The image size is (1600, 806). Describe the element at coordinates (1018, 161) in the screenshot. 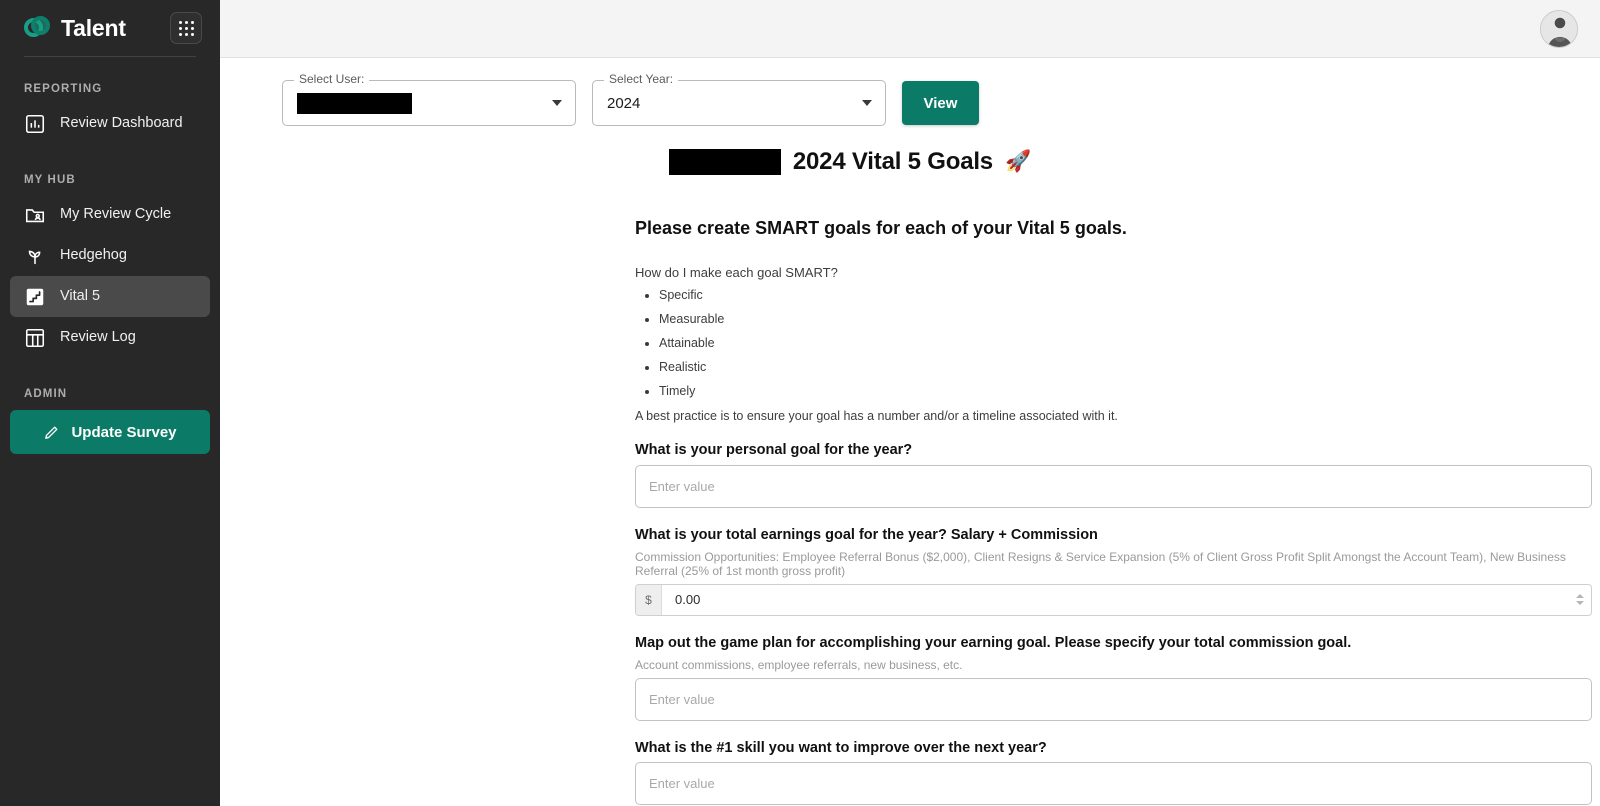

I see `rocket-icon: 🚀` at that location.